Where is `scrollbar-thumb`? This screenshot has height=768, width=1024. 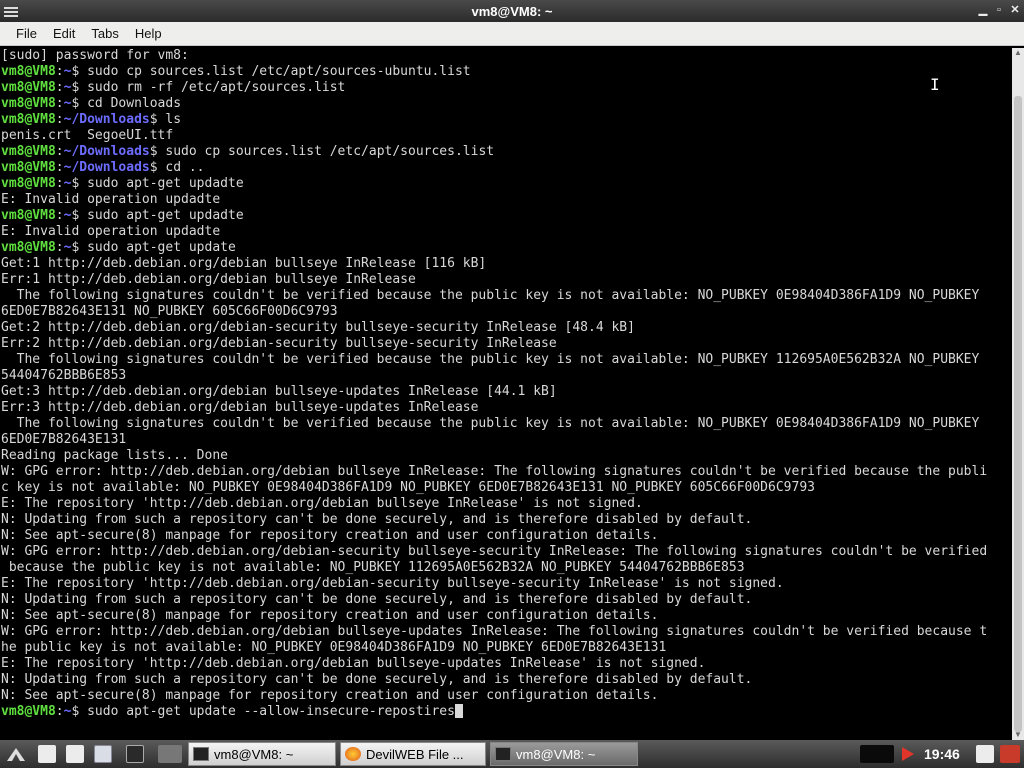 scrollbar-thumb is located at coordinates (1018, 414).